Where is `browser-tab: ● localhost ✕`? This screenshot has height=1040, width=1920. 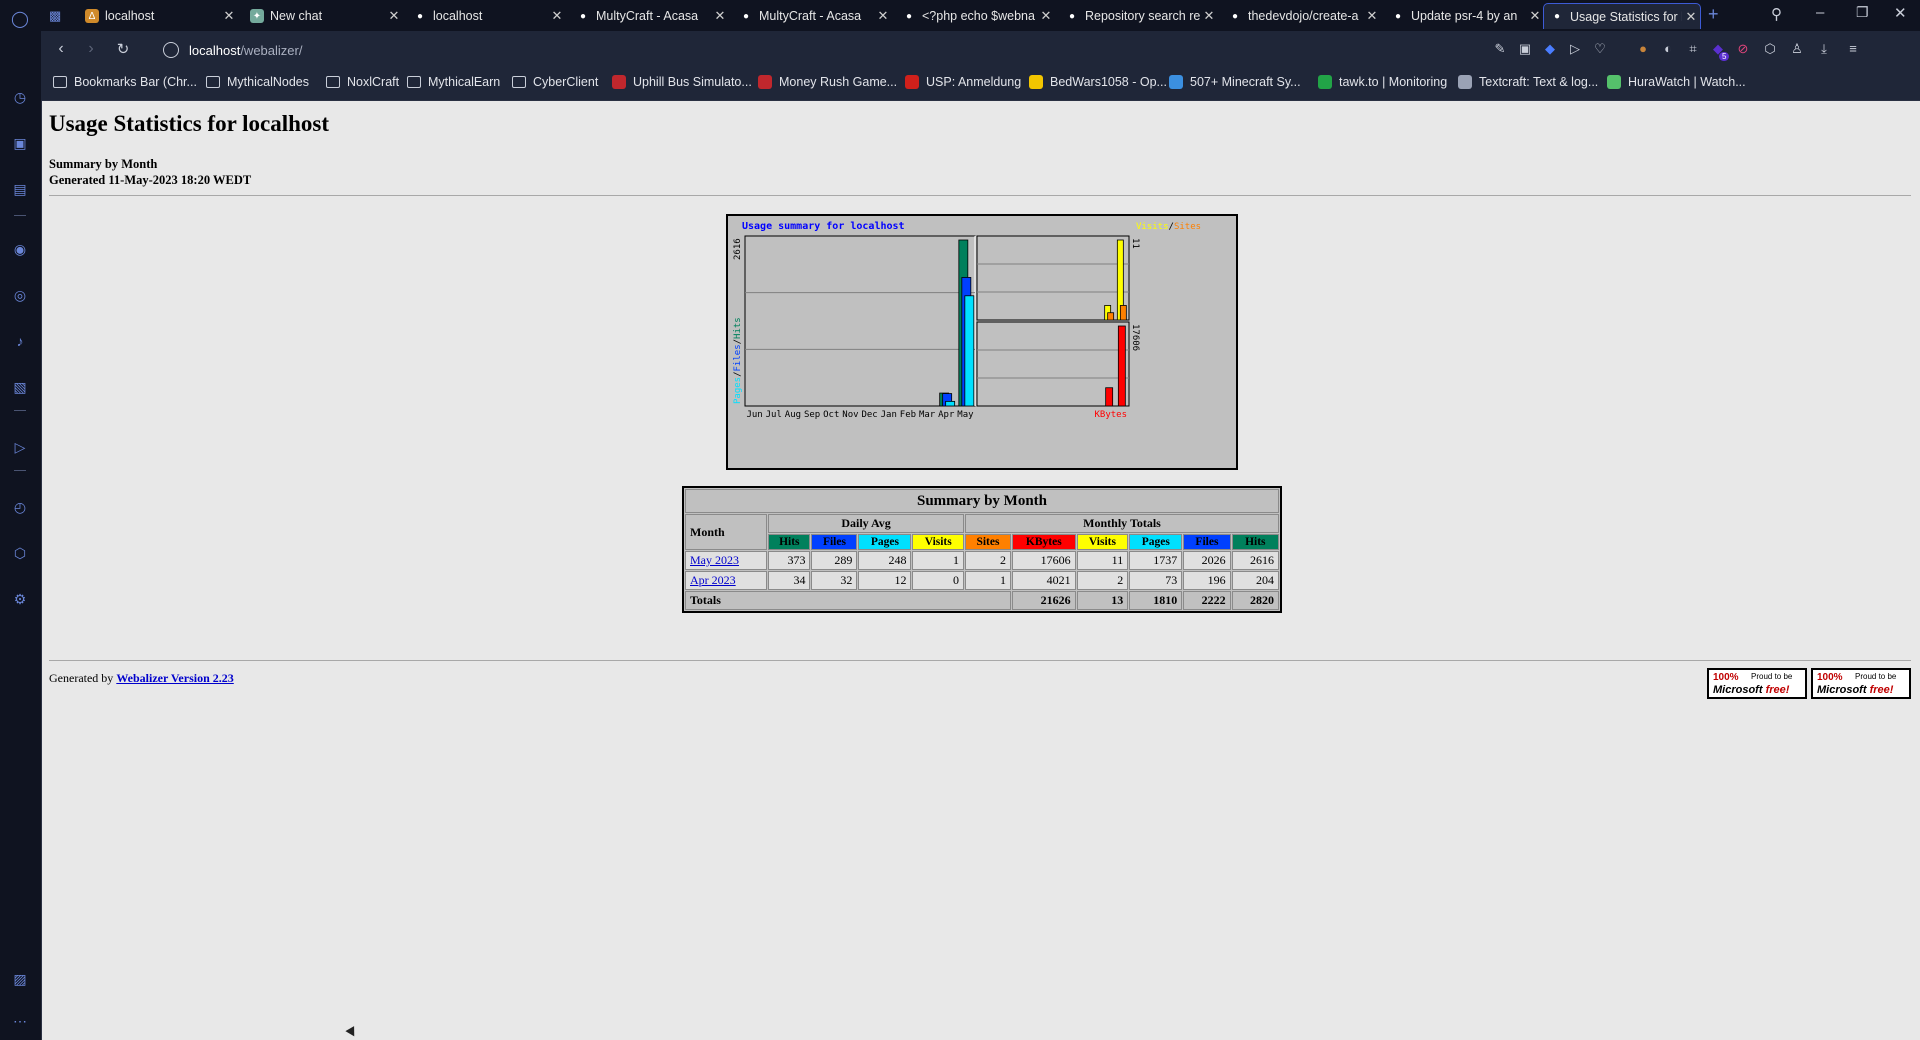
browser-tab: ● localhost ✕ is located at coordinates (487, 16).